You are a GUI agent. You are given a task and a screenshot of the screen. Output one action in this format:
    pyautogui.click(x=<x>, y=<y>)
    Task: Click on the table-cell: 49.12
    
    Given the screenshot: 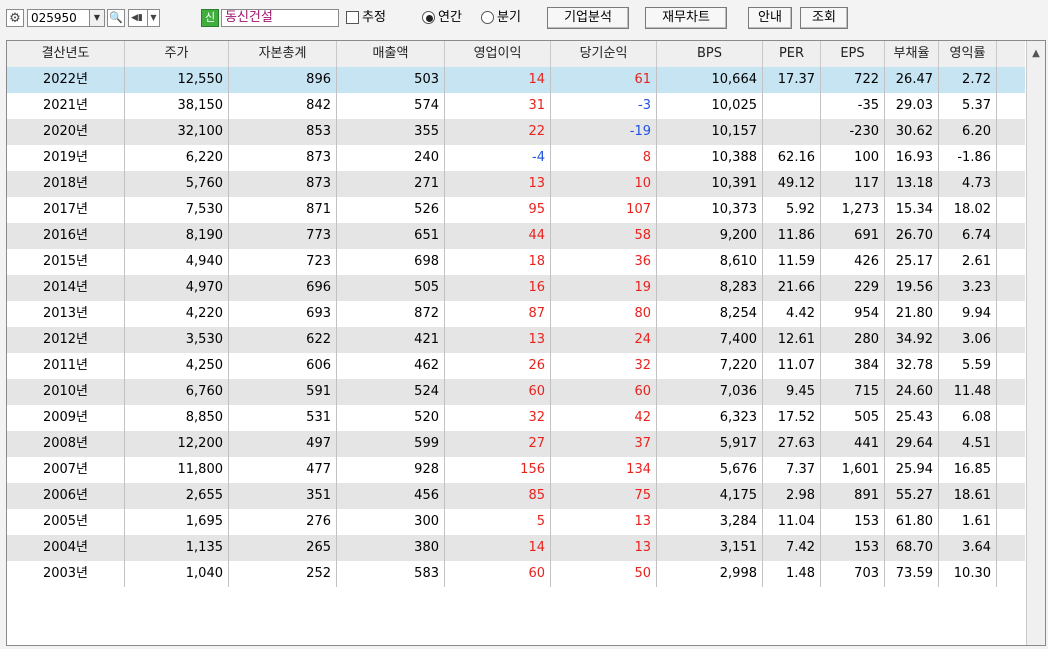 What is the action you would take?
    pyautogui.click(x=792, y=184)
    